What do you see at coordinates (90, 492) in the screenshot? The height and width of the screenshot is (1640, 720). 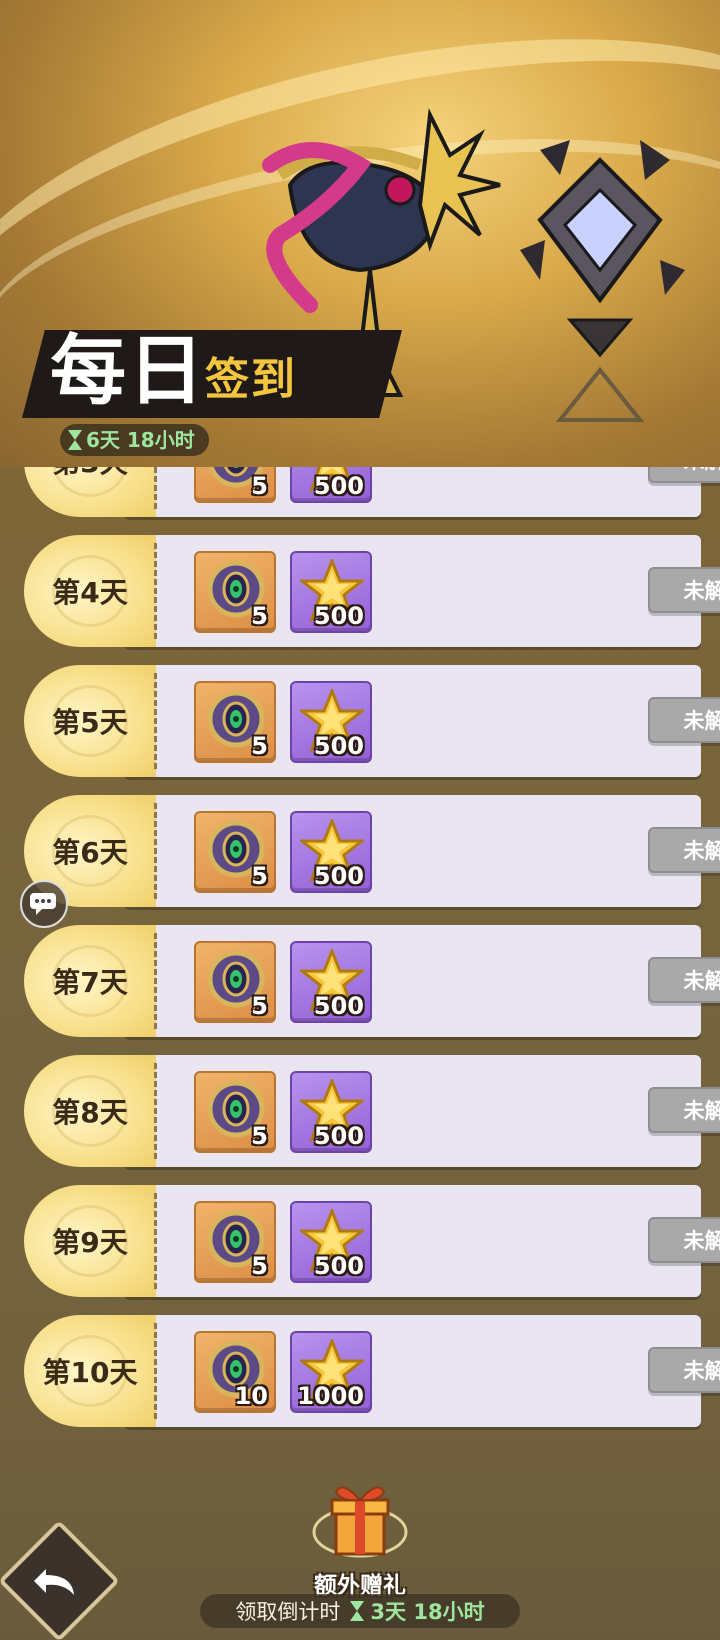 I see `day-label-badge: 第3天` at bounding box center [90, 492].